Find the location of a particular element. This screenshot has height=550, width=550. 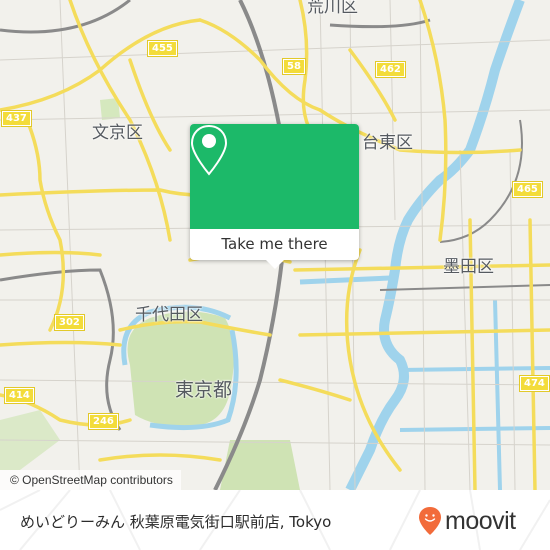

take-me-there-button: Take me there is located at coordinates (274, 244).